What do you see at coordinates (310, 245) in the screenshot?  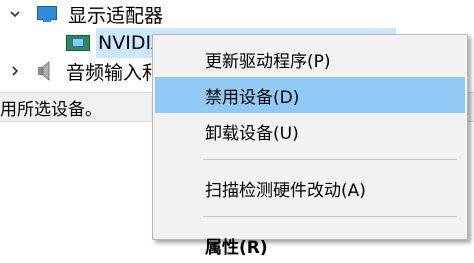 I see `menu-item-properties: 属性(R)` at bounding box center [310, 245].